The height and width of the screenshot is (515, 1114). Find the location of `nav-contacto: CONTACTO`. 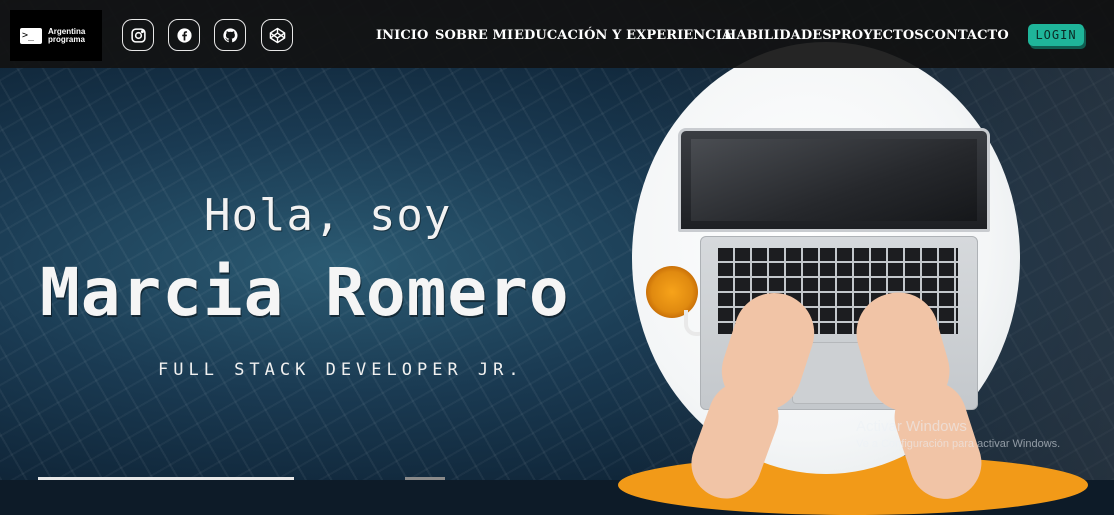

nav-contacto: CONTACTO is located at coordinates (966, 35).